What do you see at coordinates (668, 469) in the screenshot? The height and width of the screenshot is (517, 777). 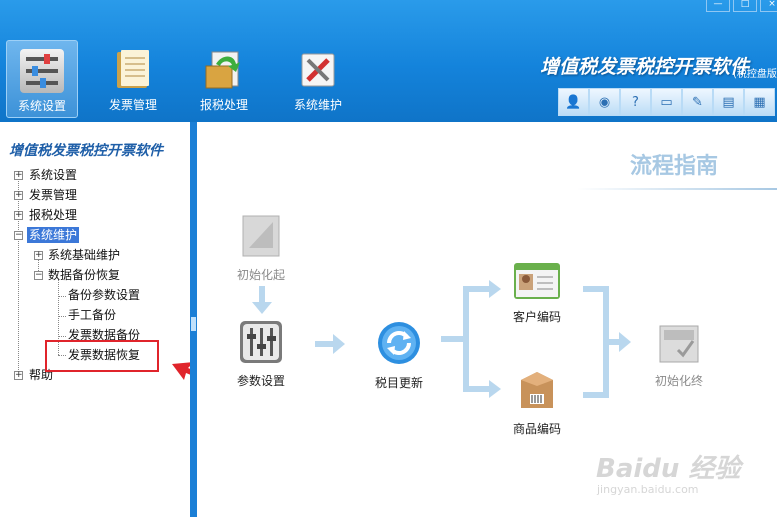 I see `watermark-logo: Baidu 经验` at bounding box center [668, 469].